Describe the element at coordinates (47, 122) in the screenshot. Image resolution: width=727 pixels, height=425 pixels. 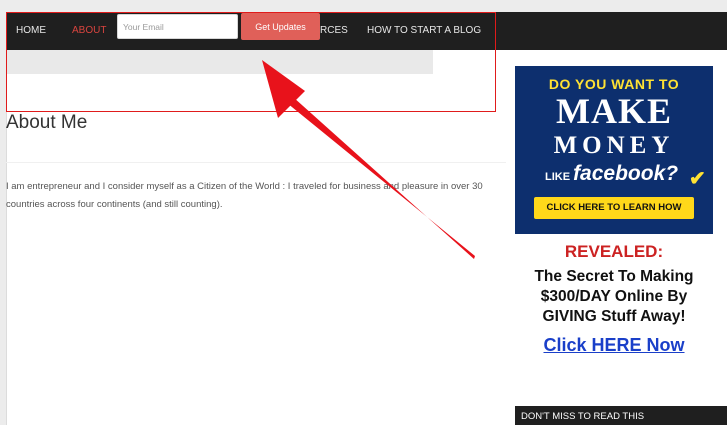
I see `page-title: About Me` at that location.